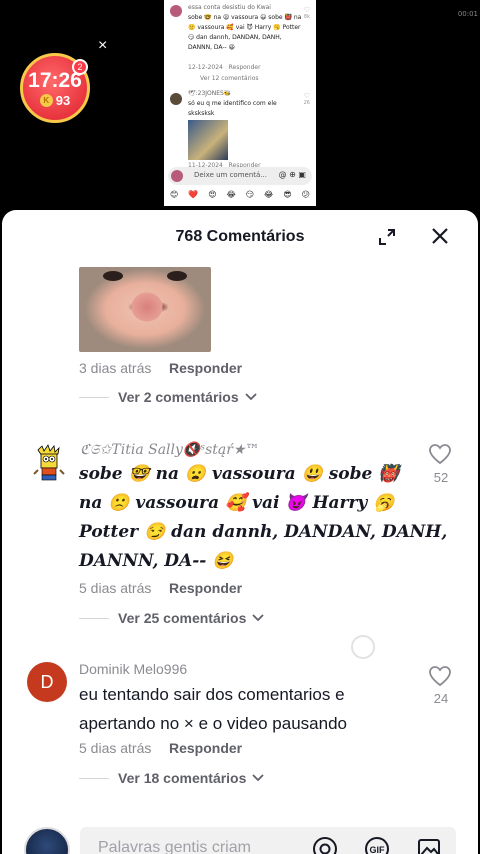 This screenshot has height=854, width=480. I want to click on comment-text-line: eu tentando sair dos comentarios e, so click(212, 694).